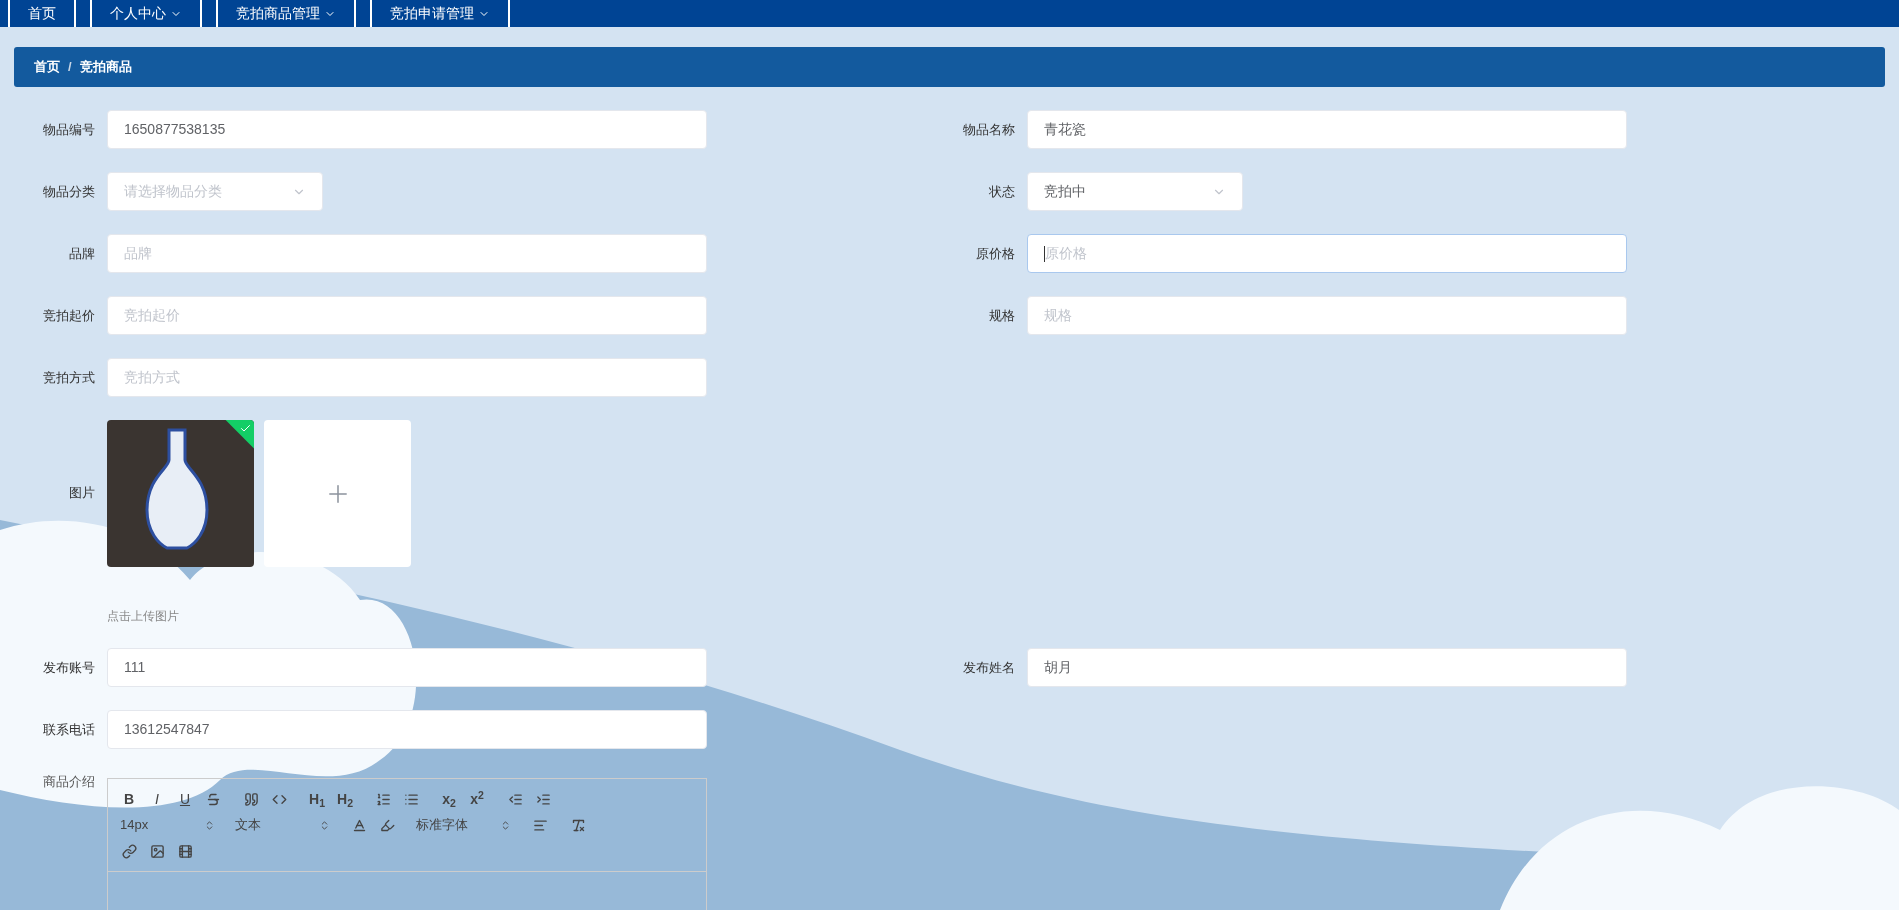  I want to click on breadcrumb-link: 竞拍商品, so click(105, 67).